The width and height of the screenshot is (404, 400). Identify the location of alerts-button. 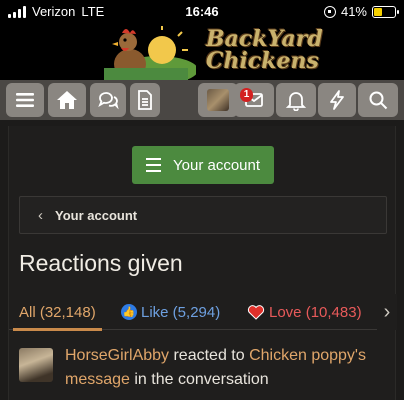
(296, 100).